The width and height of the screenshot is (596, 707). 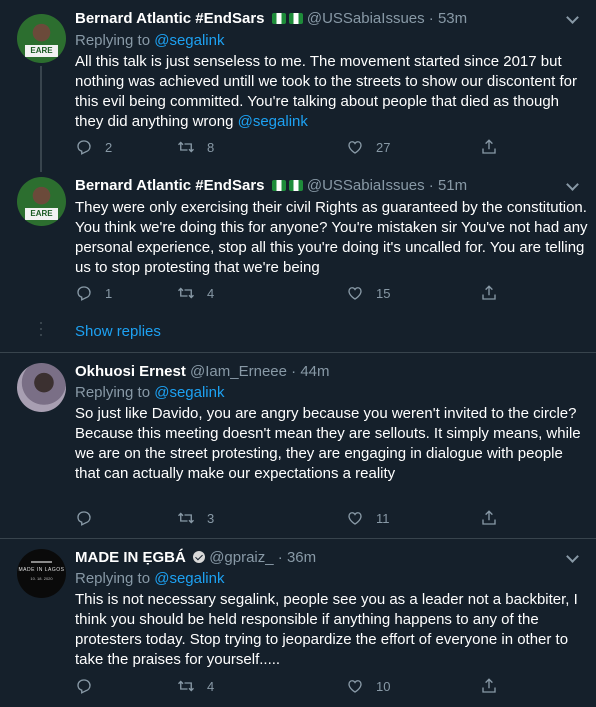 I want to click on like-button: 11, so click(x=368, y=518).